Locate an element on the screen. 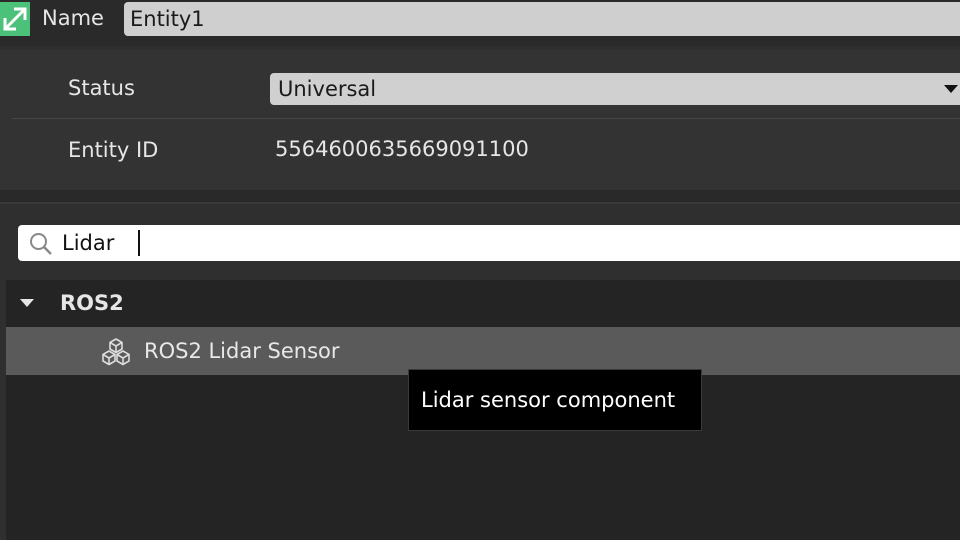  entity-name-bar: Name is located at coordinates (480, 23).